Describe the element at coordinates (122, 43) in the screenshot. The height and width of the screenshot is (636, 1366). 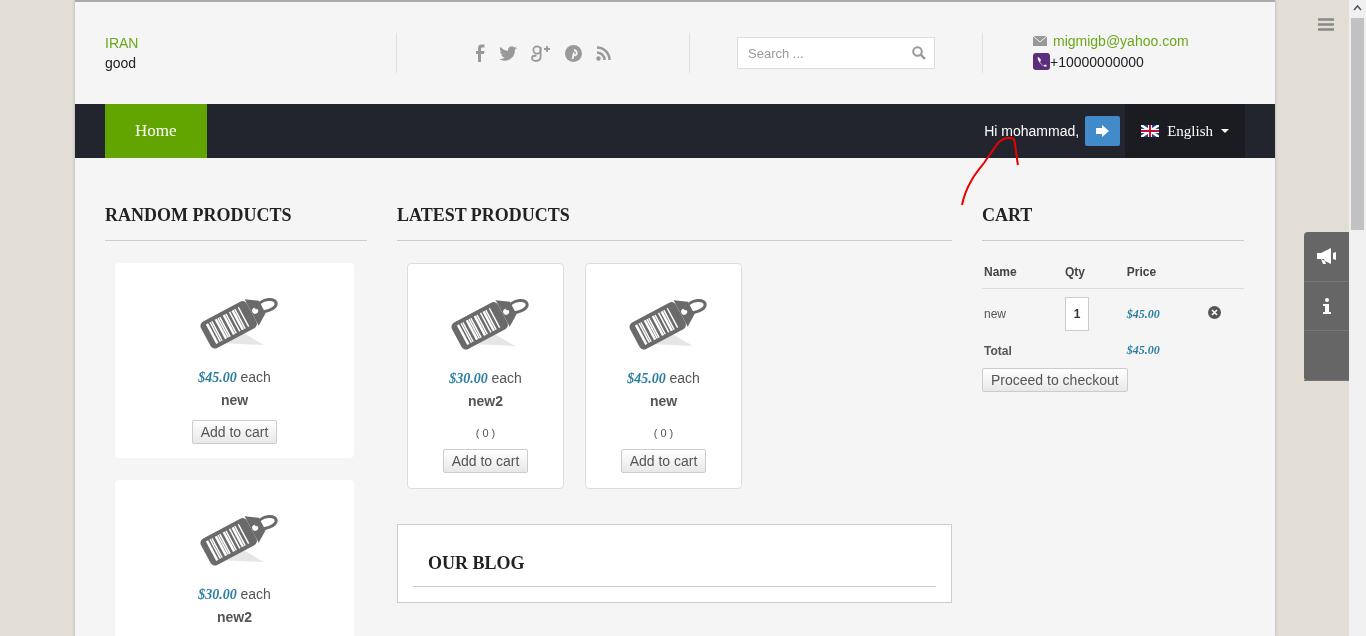
I see `location-text: IRAN` at that location.